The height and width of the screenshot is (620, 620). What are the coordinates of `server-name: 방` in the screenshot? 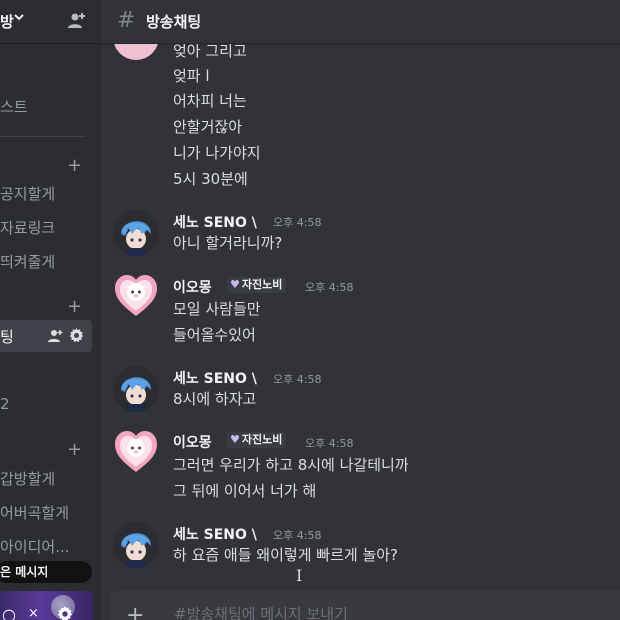 It's located at (7, 22).